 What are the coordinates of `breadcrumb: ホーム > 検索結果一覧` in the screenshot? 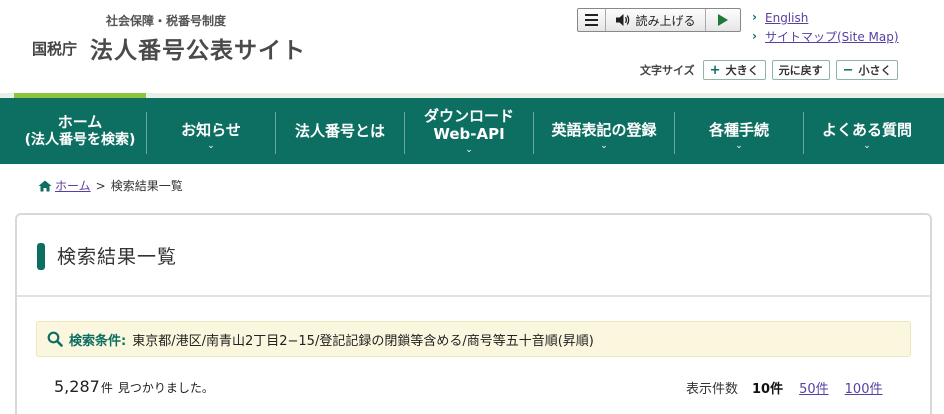 It's located at (110, 185).